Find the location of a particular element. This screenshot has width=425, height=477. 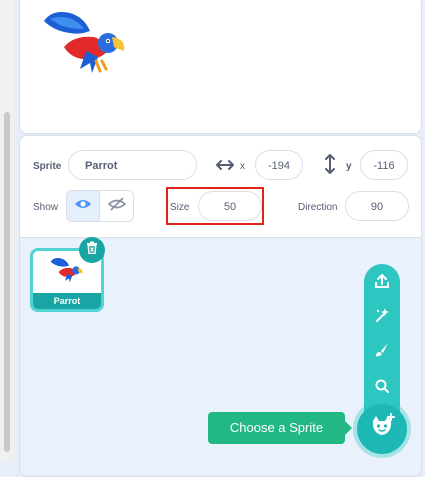

y-label: y is located at coordinates (349, 166).